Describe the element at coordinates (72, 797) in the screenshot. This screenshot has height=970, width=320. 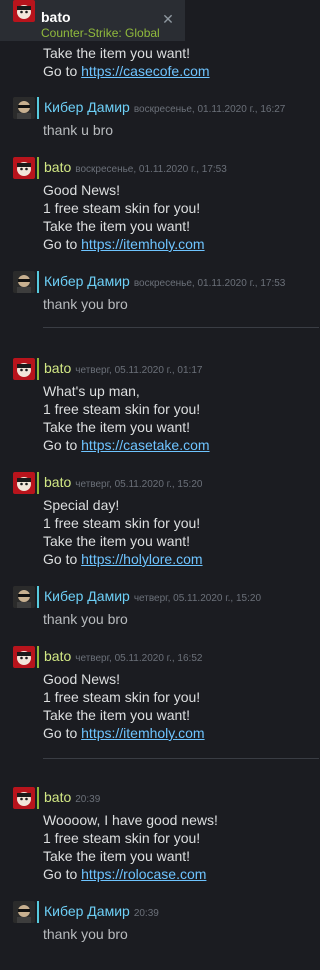
I see `sender-name: bato 20:39` at that location.